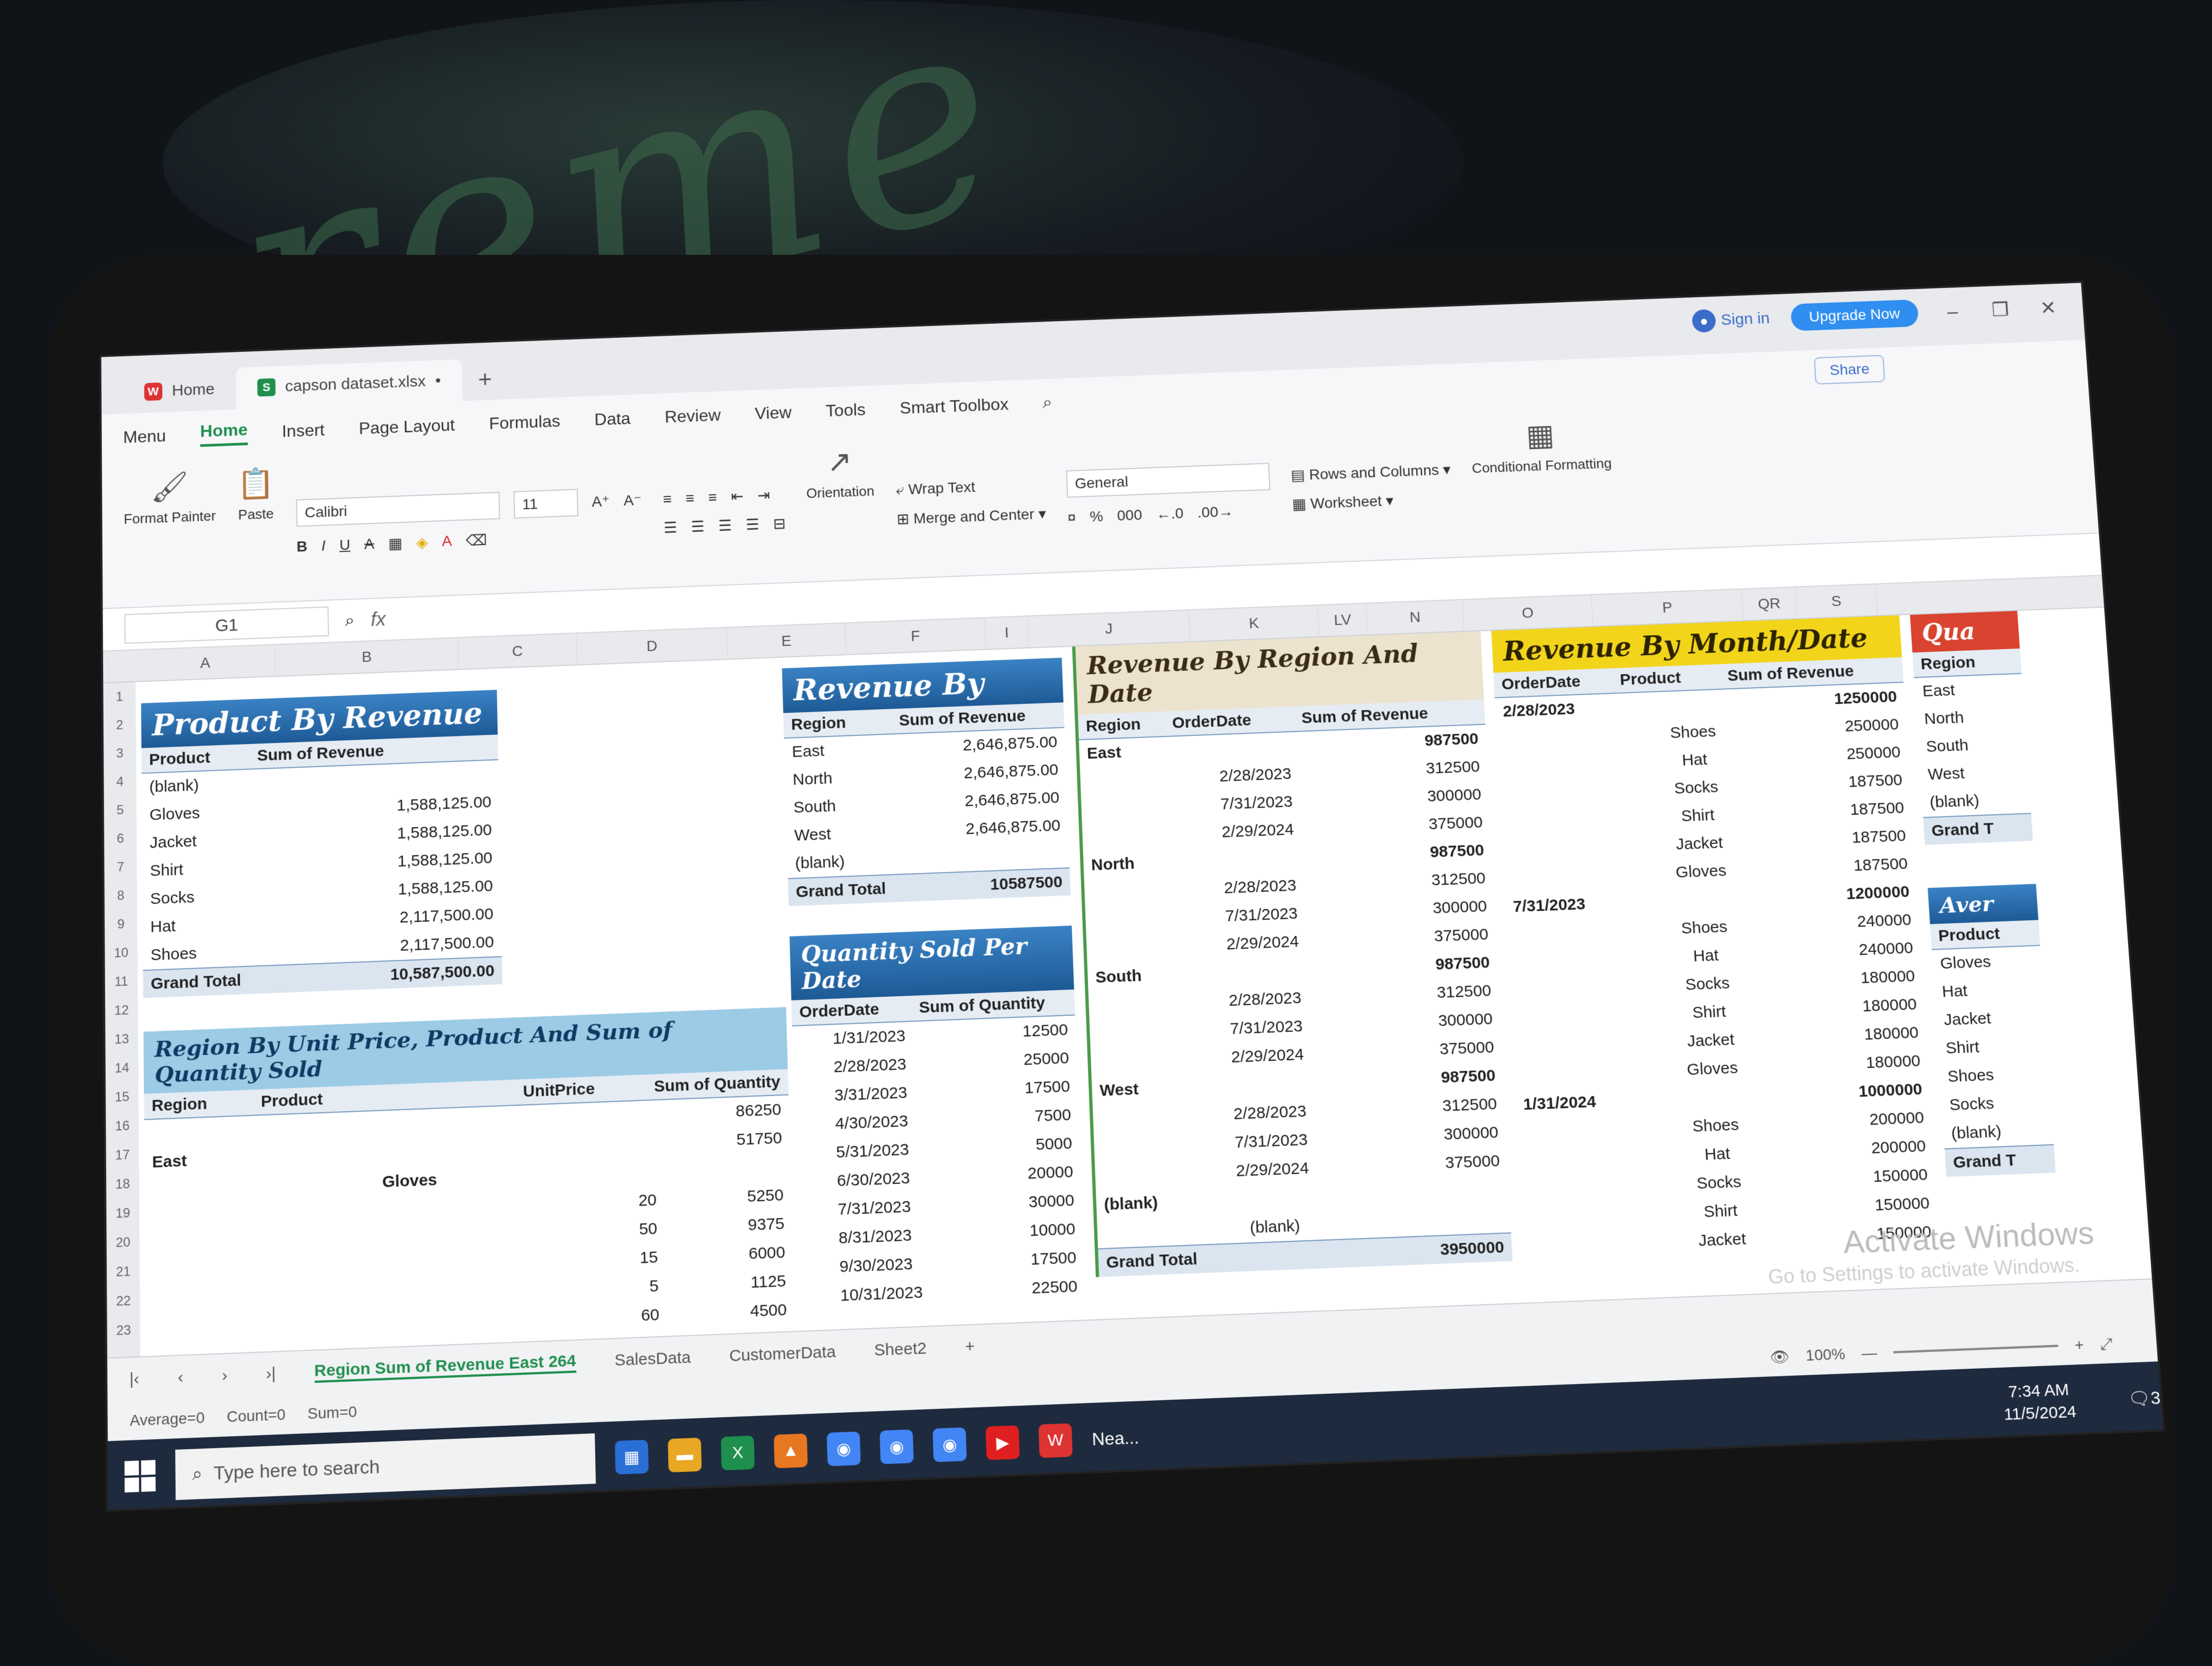 This screenshot has height=1666, width=2212. I want to click on pivot-header-col: UnitPrice, so click(588, 1090).